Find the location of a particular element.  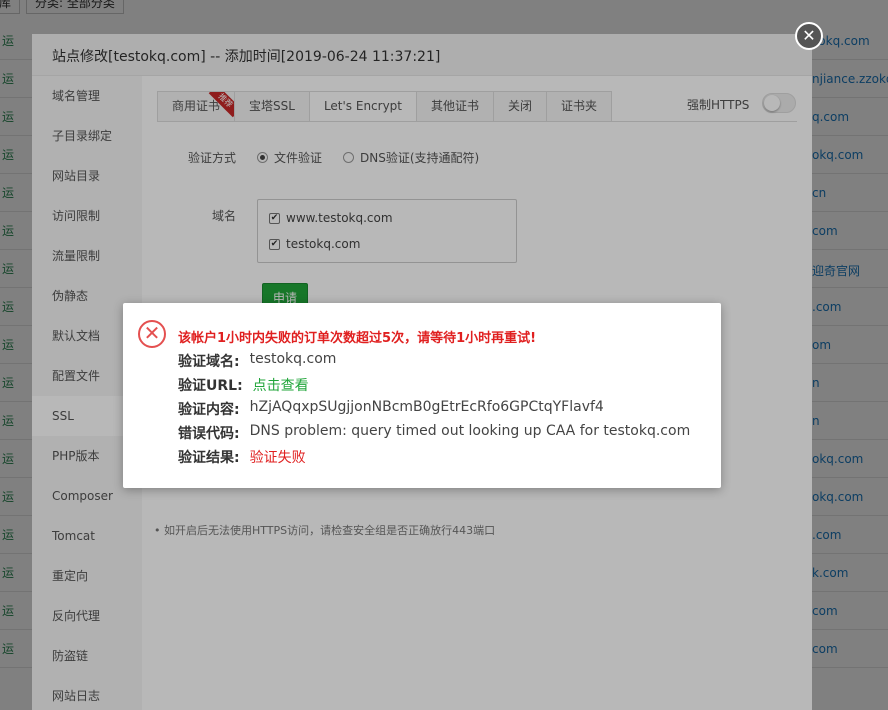

error-row-url: 验证URL: 点击查看 is located at coordinates (243, 385).